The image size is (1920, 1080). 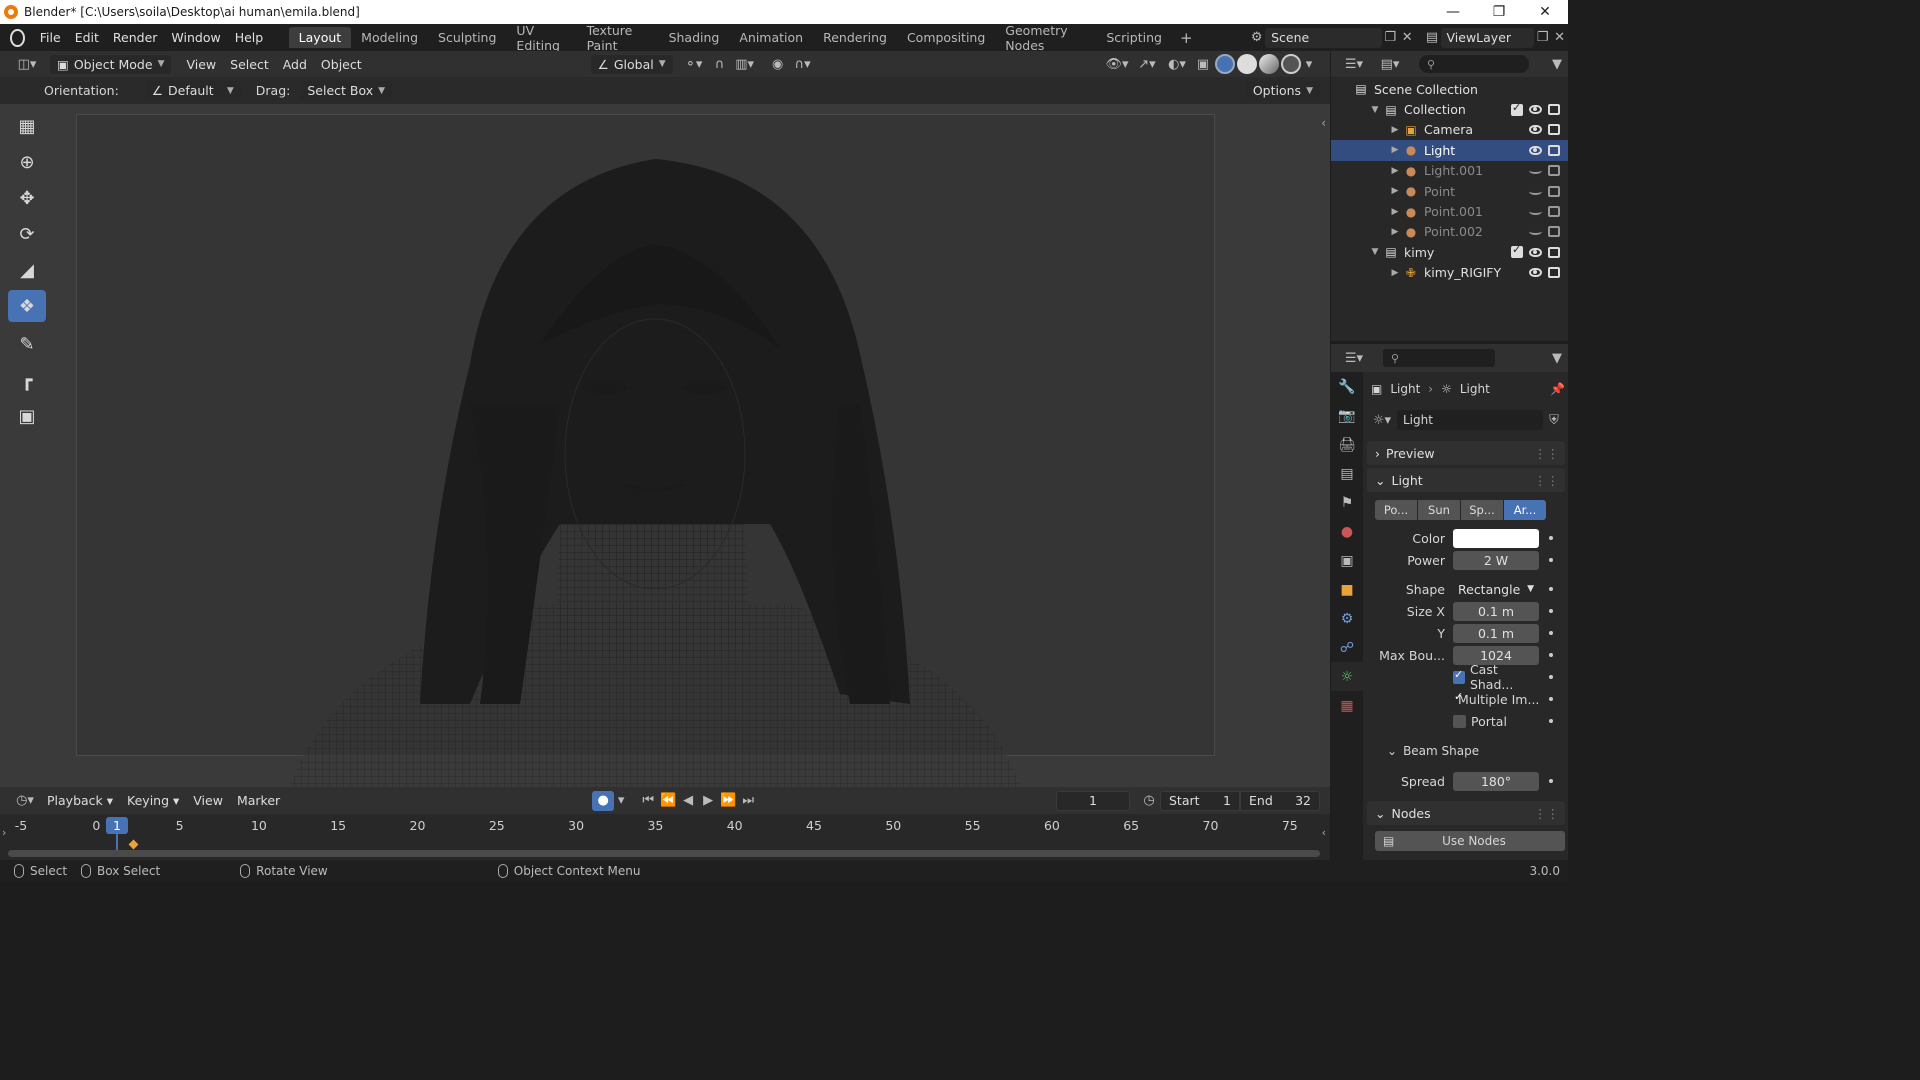 I want to click on panel-light: ⌄ Light ⋮⋮, so click(x=1466, y=480).